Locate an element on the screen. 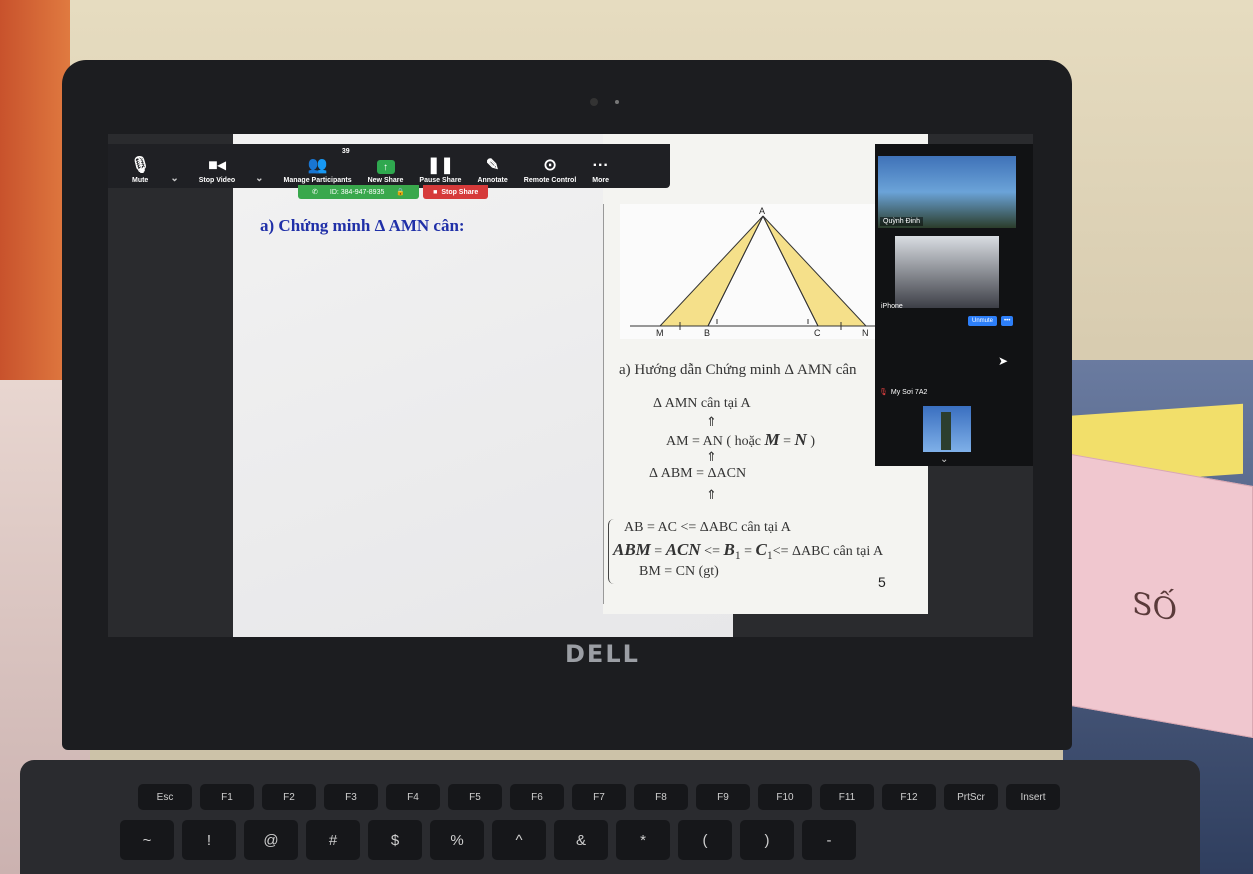 The height and width of the screenshot is (874, 1253). number-key-row: ~! @ # $% ^ & *() - is located at coordinates (488, 840).